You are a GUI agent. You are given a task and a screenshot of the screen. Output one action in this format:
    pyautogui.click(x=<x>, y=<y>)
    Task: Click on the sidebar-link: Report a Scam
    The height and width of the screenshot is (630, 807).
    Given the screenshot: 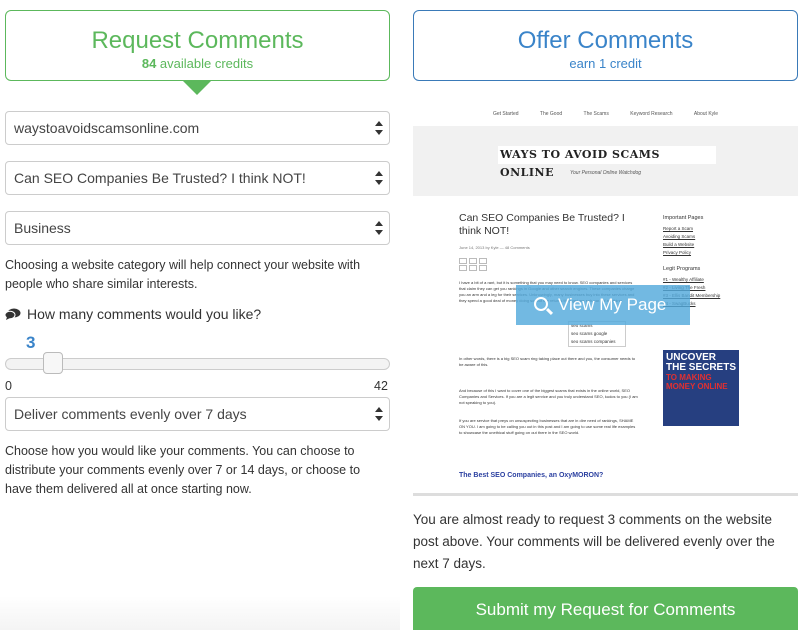 What is the action you would take?
    pyautogui.click(x=678, y=228)
    